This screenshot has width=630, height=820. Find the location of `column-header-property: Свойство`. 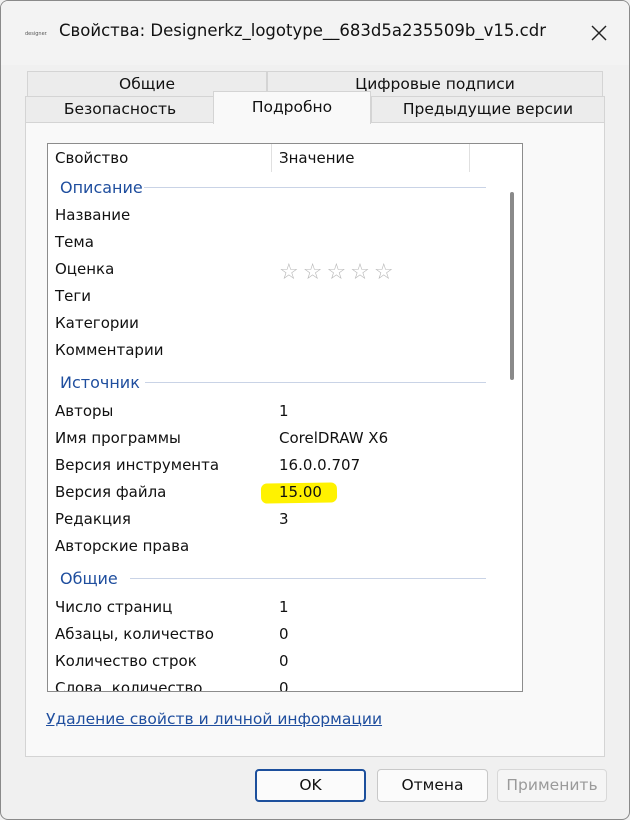

column-header-property: Свойство is located at coordinates (160, 158).